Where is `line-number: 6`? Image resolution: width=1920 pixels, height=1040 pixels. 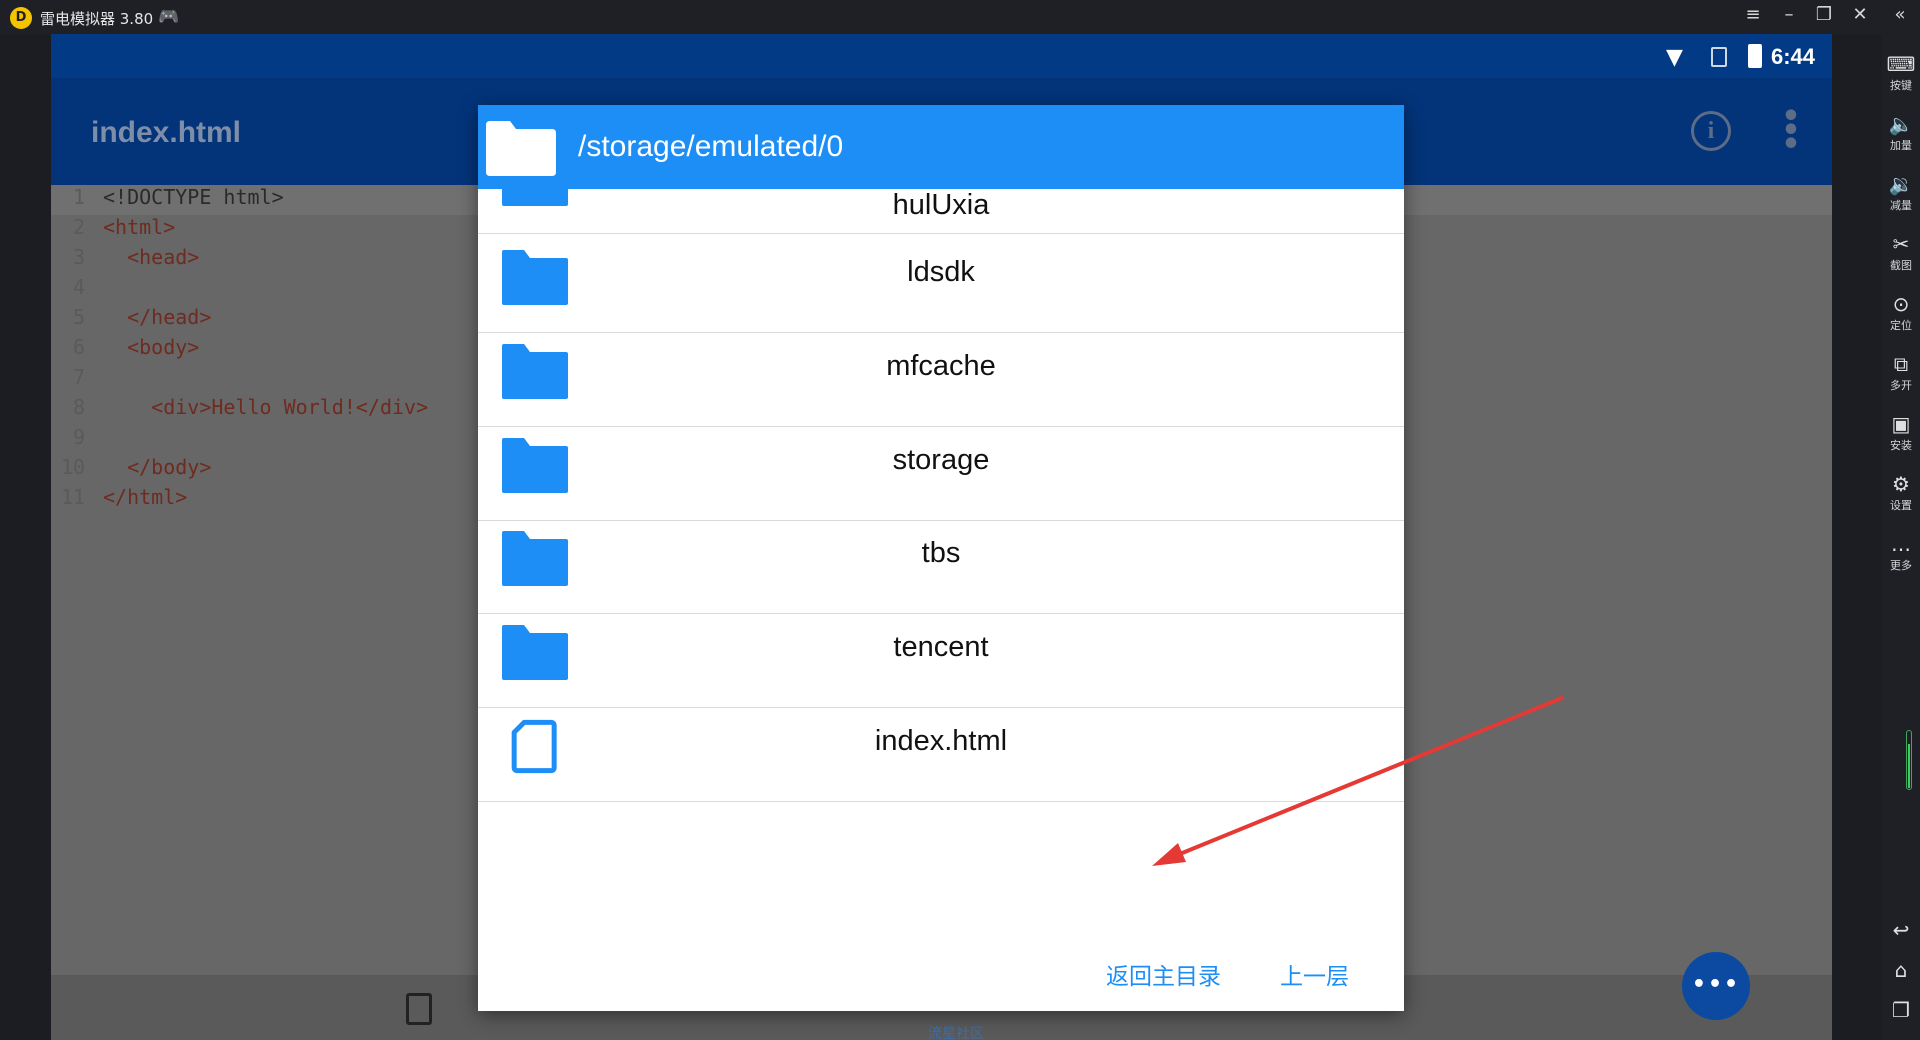 line-number: 6 is located at coordinates (78, 347).